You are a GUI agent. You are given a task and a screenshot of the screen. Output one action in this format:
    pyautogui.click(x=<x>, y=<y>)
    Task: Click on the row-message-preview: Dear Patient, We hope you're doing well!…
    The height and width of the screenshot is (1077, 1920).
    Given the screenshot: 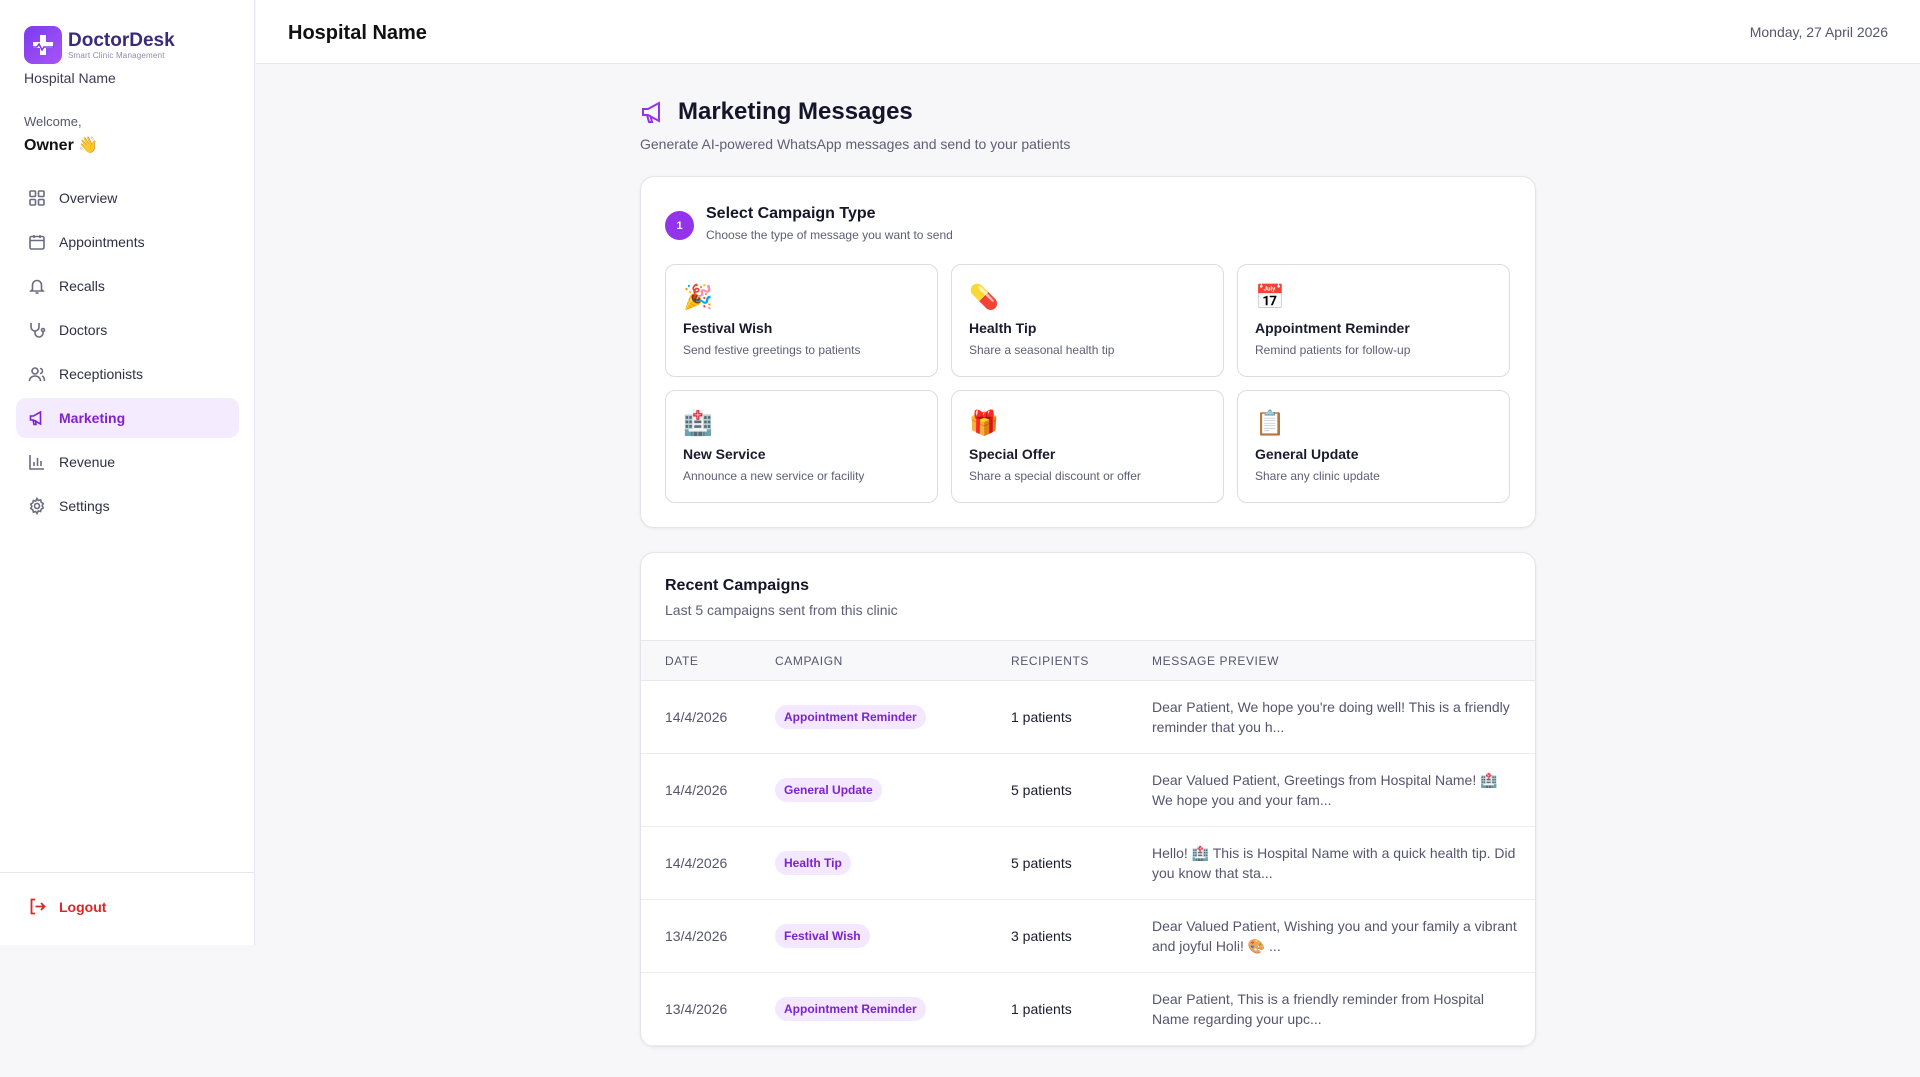 What is the action you would take?
    pyautogui.click(x=1331, y=717)
    